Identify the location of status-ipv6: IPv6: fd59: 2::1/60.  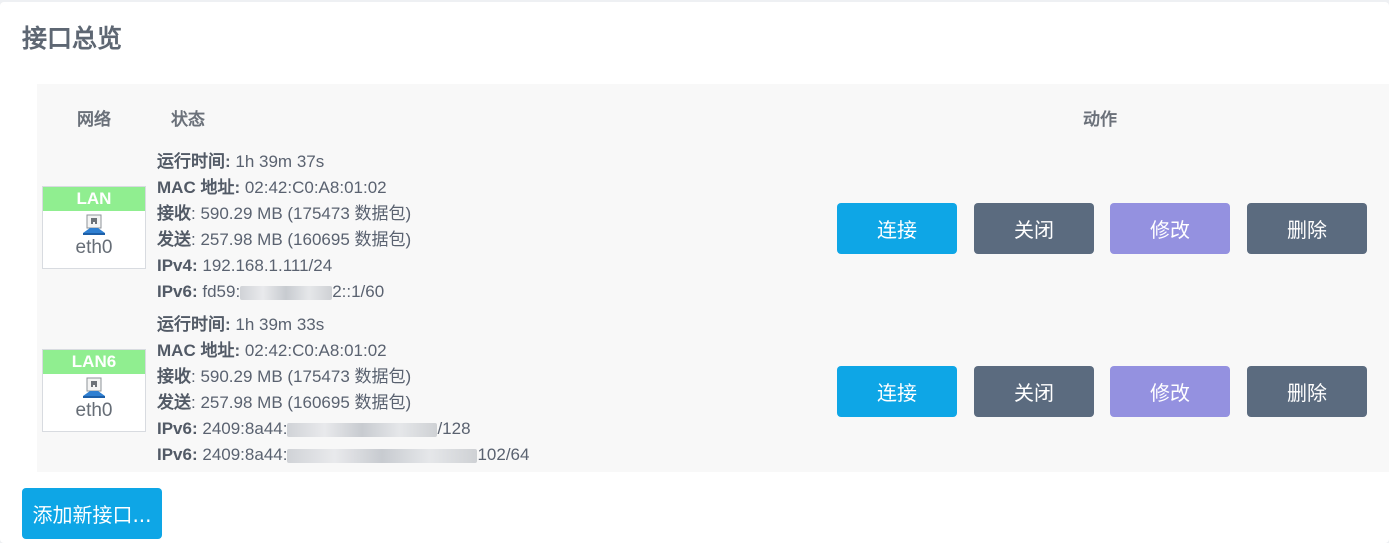
(271, 291).